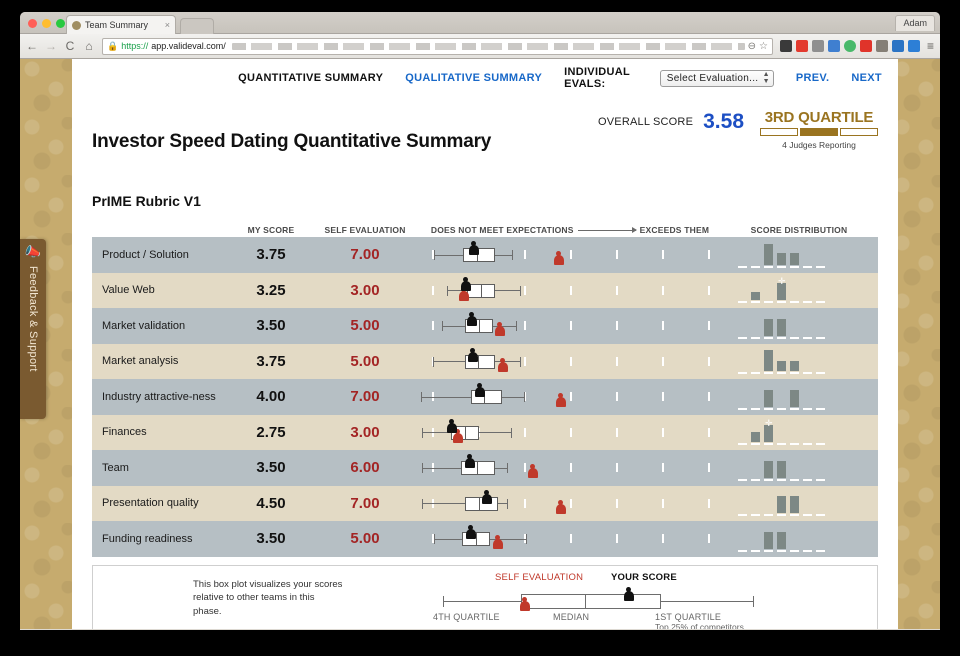 The width and height of the screenshot is (960, 656). I want to click on feedback-support-label: Feedback & Support, so click(33, 319).